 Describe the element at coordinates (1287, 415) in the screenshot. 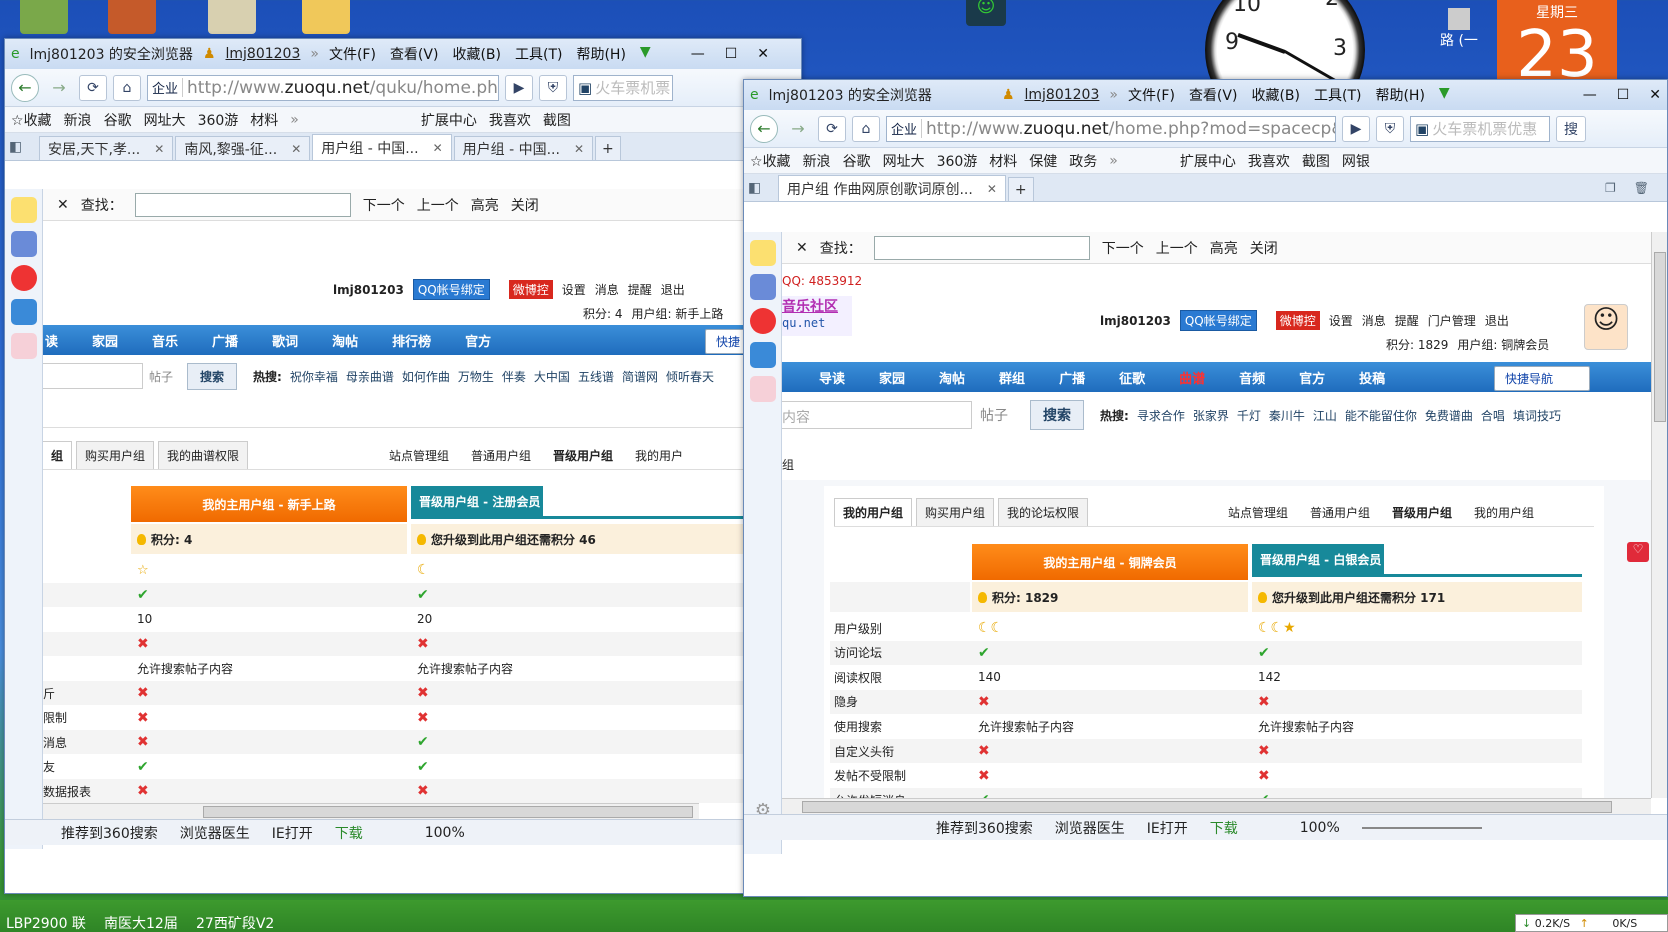

I see `hot-link: 秦川牛` at that location.